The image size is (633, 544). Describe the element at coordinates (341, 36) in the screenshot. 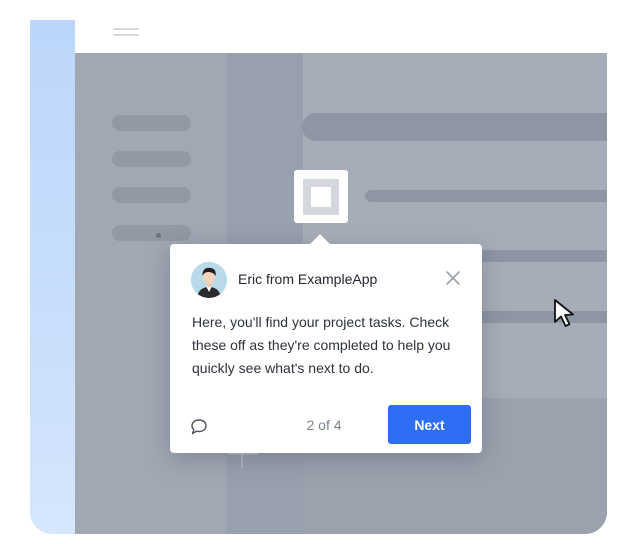

I see `top-bar` at that location.